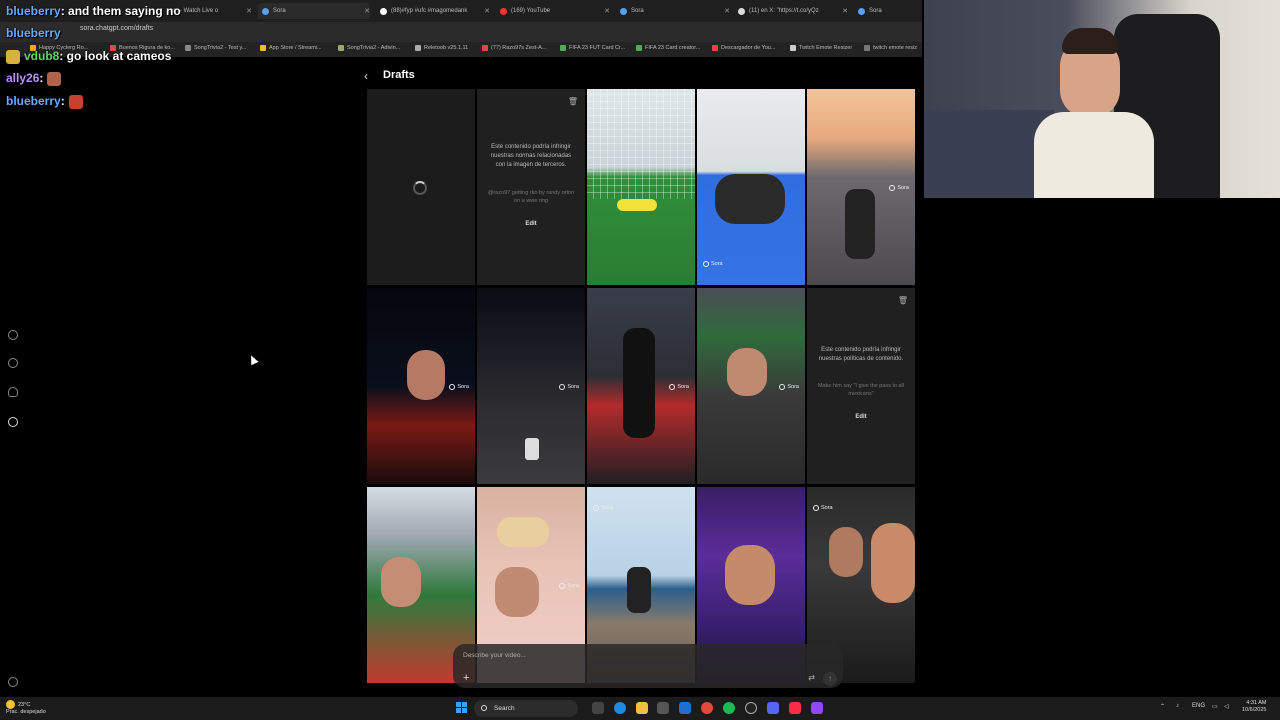 This screenshot has width=1280, height=720. Describe the element at coordinates (526, 708) in the screenshot. I see `taskbar-search: Search` at that location.